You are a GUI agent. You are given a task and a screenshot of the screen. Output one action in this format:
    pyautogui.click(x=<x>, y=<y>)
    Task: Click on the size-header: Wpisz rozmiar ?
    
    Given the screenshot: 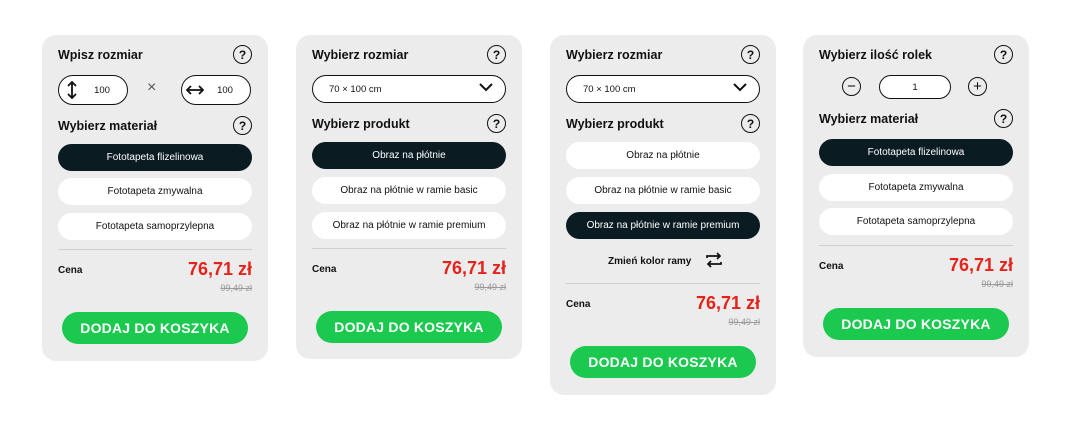 What is the action you would take?
    pyautogui.click(x=155, y=54)
    